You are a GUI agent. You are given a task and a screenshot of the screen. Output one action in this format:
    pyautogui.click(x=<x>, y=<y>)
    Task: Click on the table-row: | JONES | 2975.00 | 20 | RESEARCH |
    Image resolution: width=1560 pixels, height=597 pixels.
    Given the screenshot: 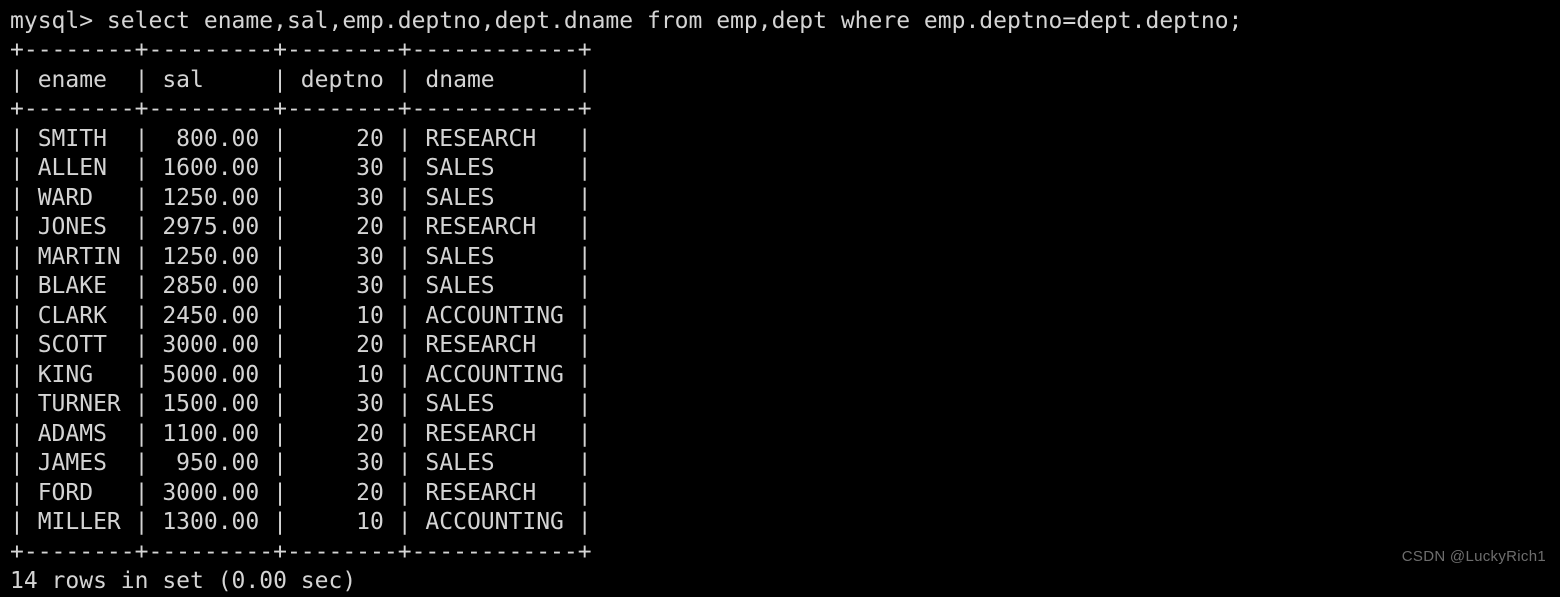 What is the action you would take?
    pyautogui.click(x=301, y=227)
    